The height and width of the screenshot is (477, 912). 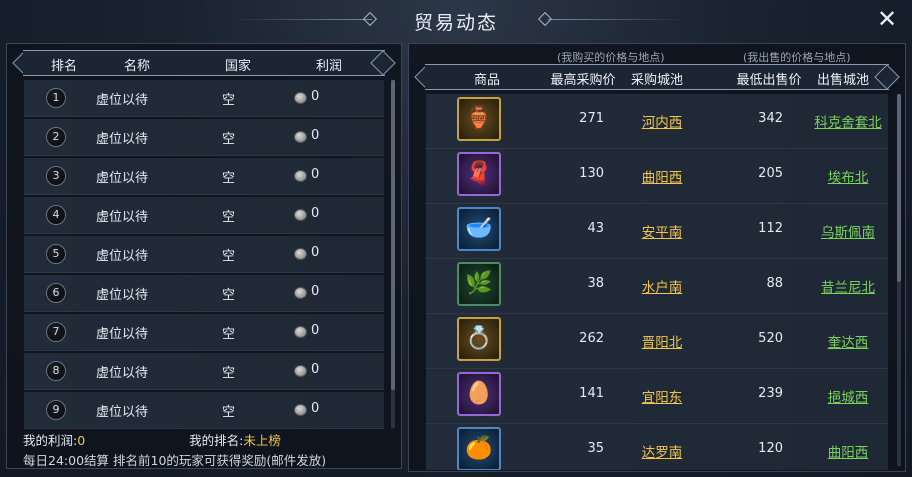 I want to click on ranking-row: 1 虚位以待 空 0, so click(x=204, y=98).